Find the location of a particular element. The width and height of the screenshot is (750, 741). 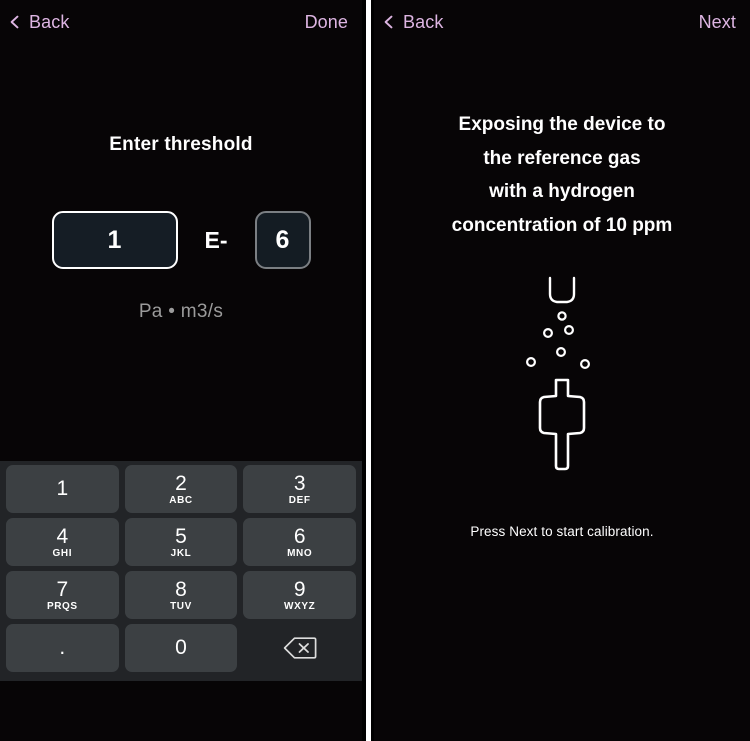

right-navbar: Back Next is located at coordinates (562, 22).